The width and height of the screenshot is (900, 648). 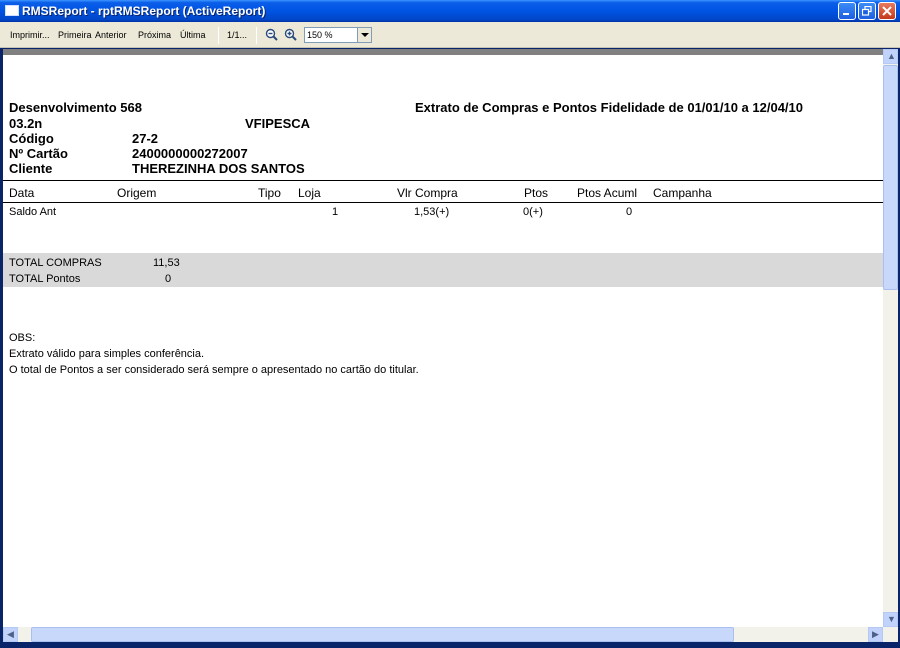 I want to click on vertical-scrollbar: ▲ ▼, so click(x=890, y=338).